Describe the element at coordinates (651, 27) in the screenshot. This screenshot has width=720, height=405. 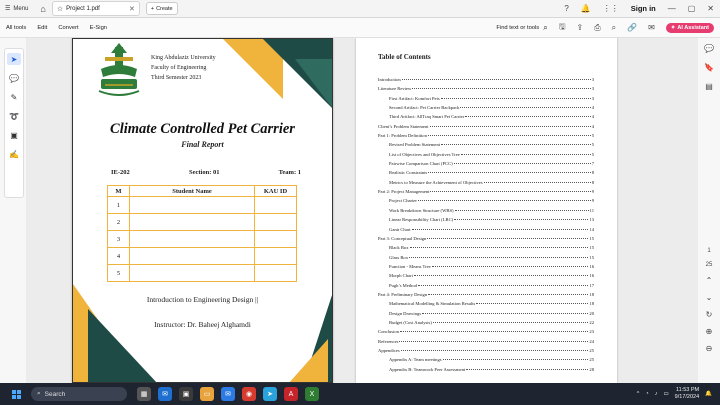
I see `mail-icon: ✉` at that location.